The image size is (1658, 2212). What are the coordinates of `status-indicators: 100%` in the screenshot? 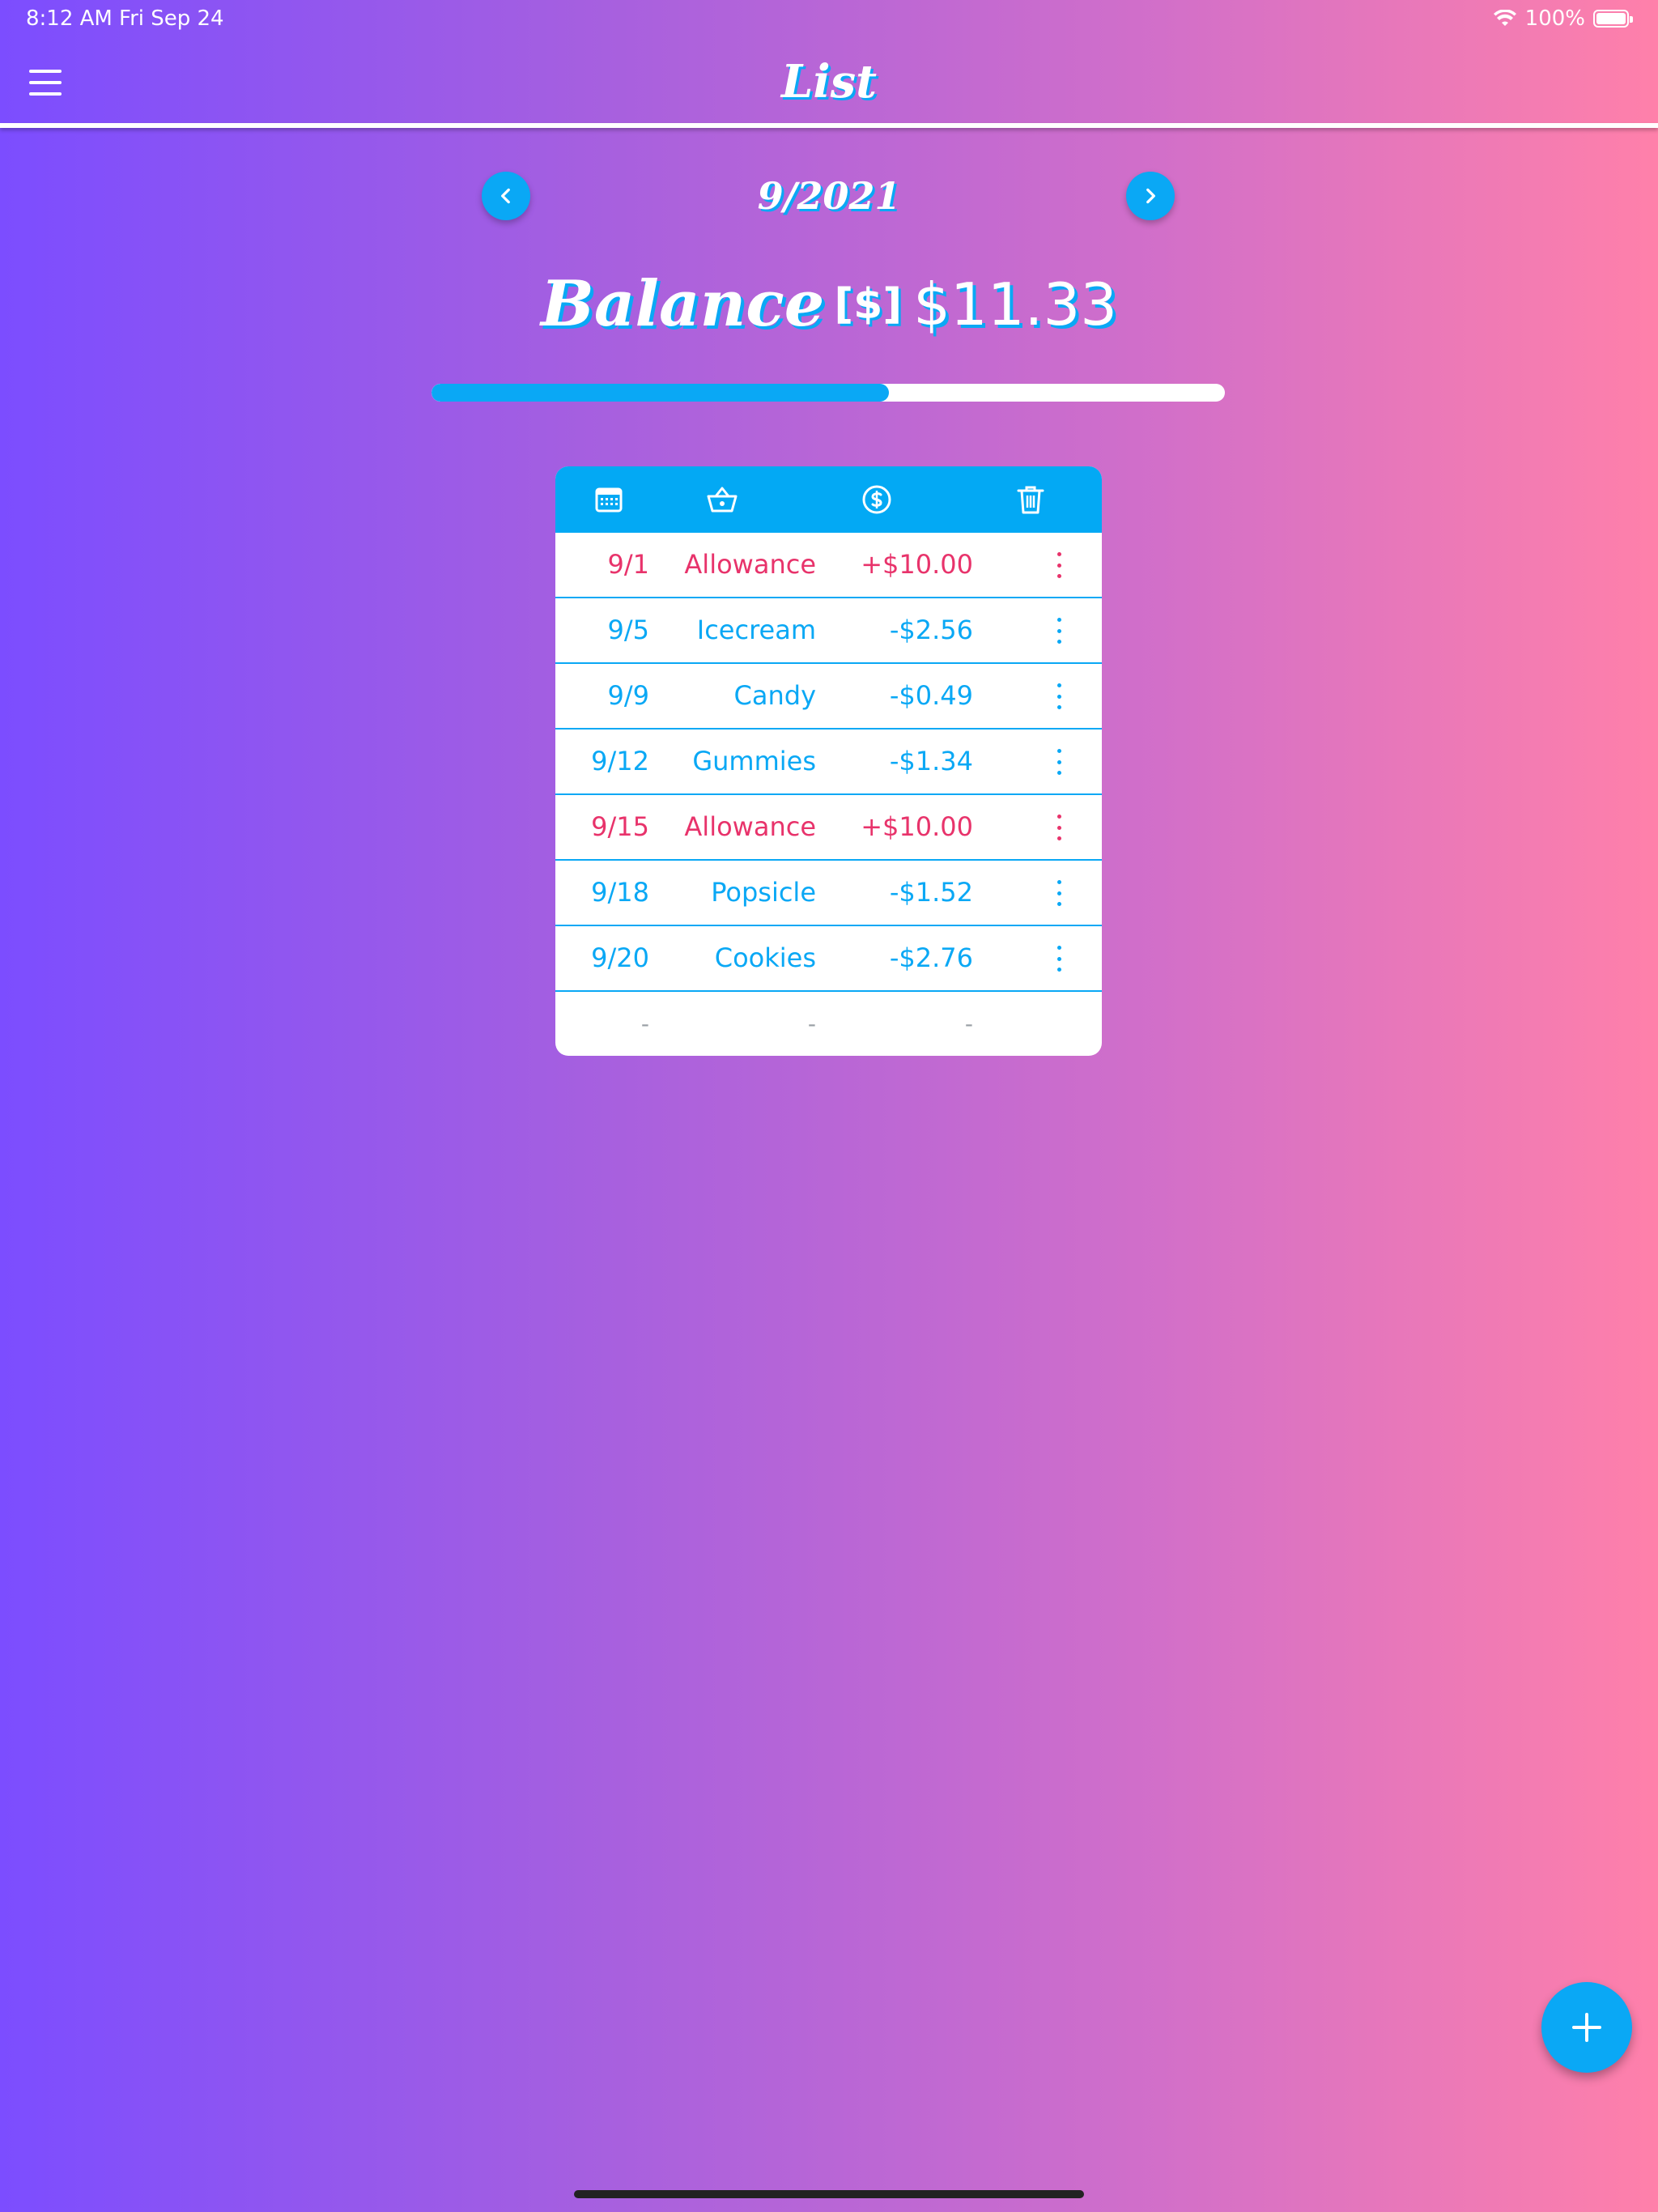 It's located at (1563, 19).